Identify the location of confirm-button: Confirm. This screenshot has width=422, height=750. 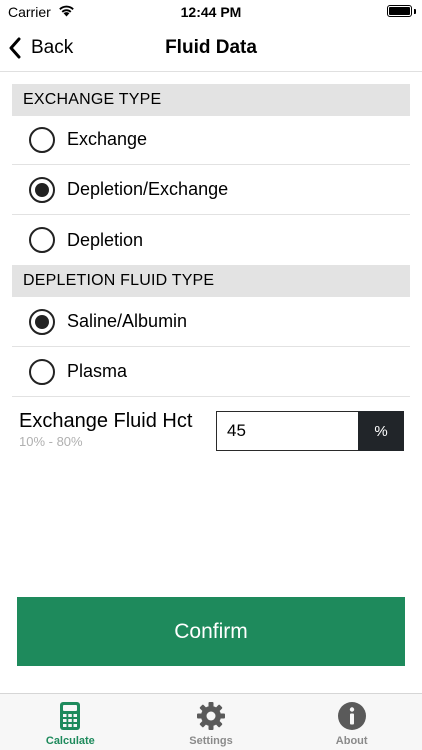
(211, 631).